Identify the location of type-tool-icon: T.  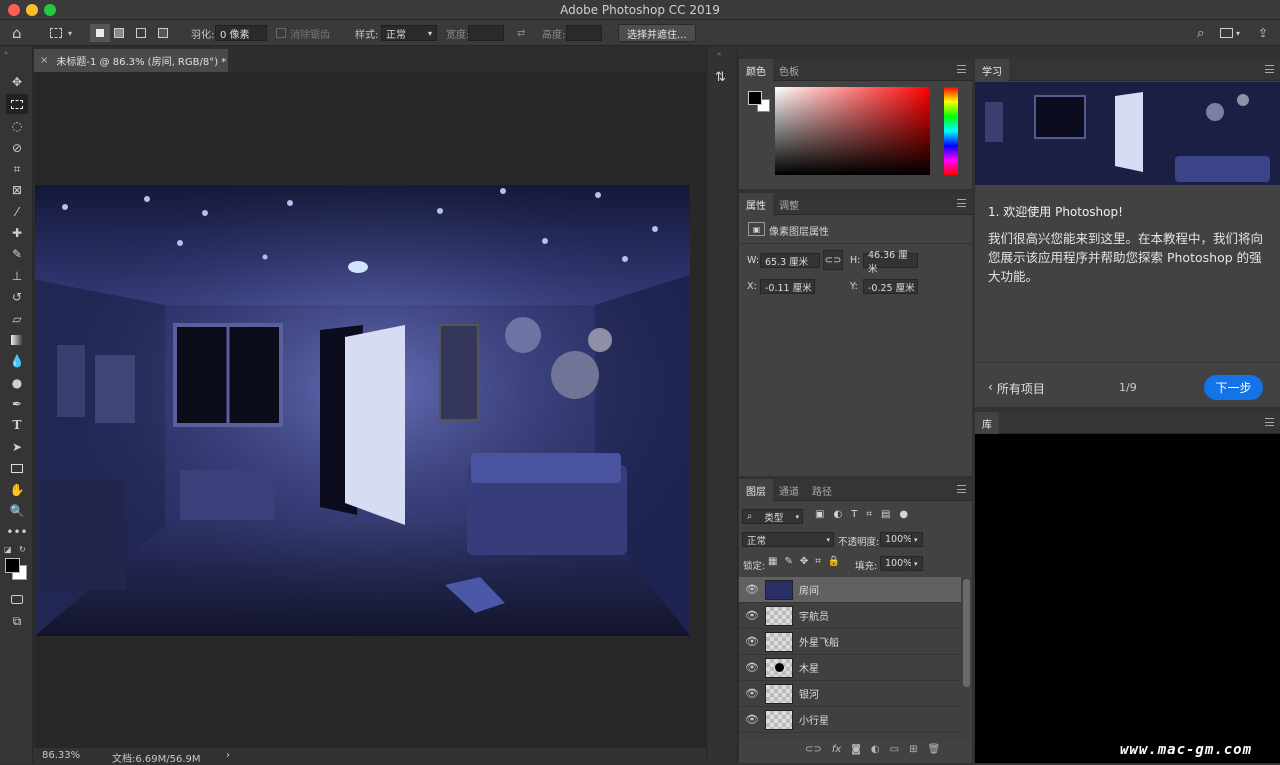
(17, 425).